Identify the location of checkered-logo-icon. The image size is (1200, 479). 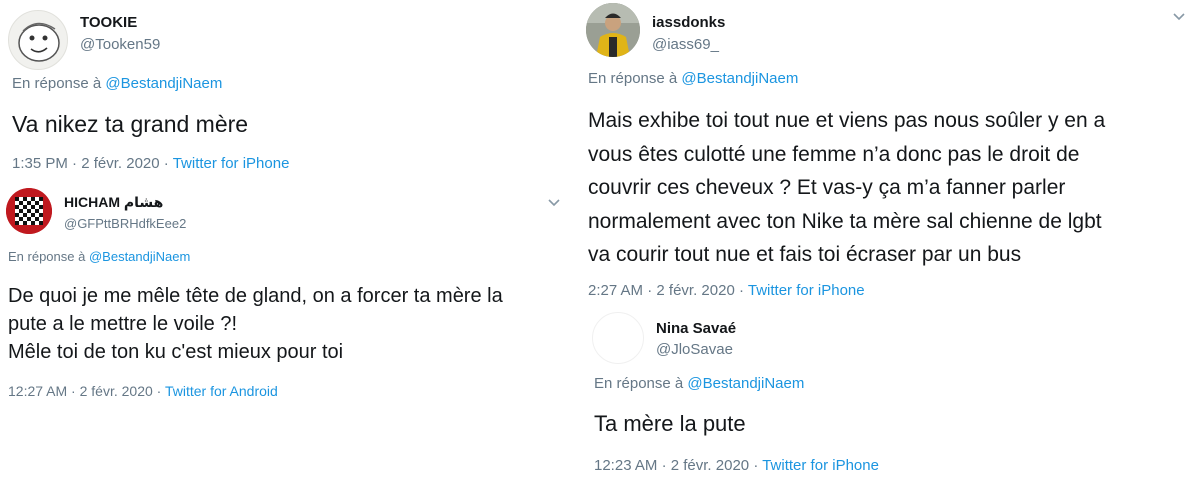
(29, 211).